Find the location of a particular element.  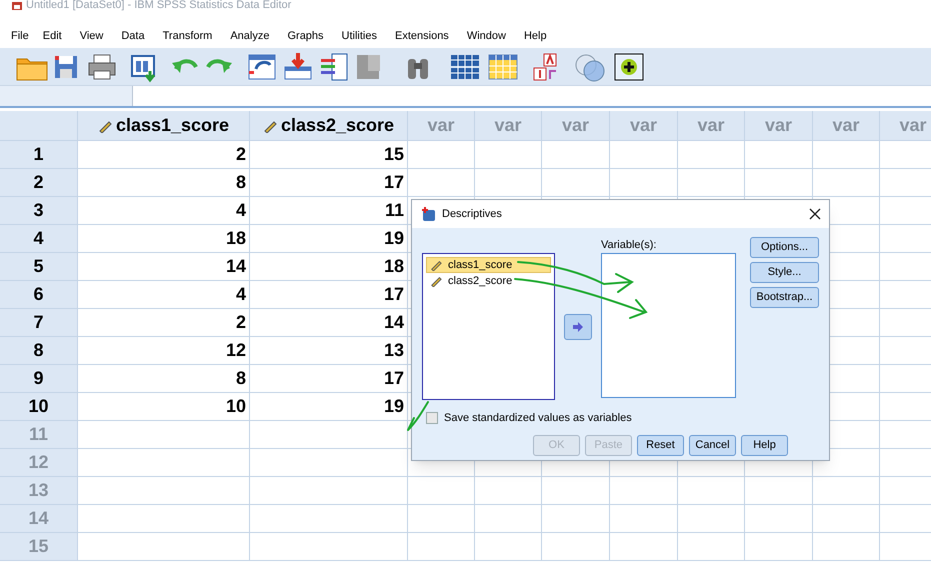

go-to-variable-icon is located at coordinates (298, 66).